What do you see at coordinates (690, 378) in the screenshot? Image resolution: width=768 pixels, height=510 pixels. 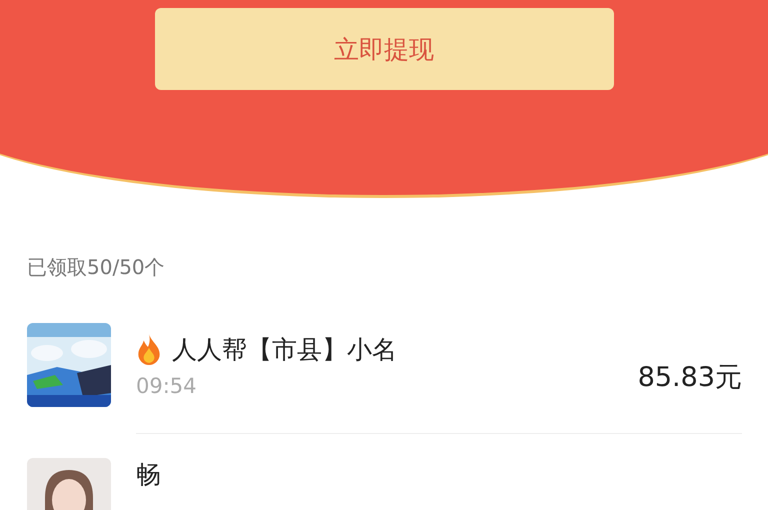 I see `amount: 85.83元` at bounding box center [690, 378].